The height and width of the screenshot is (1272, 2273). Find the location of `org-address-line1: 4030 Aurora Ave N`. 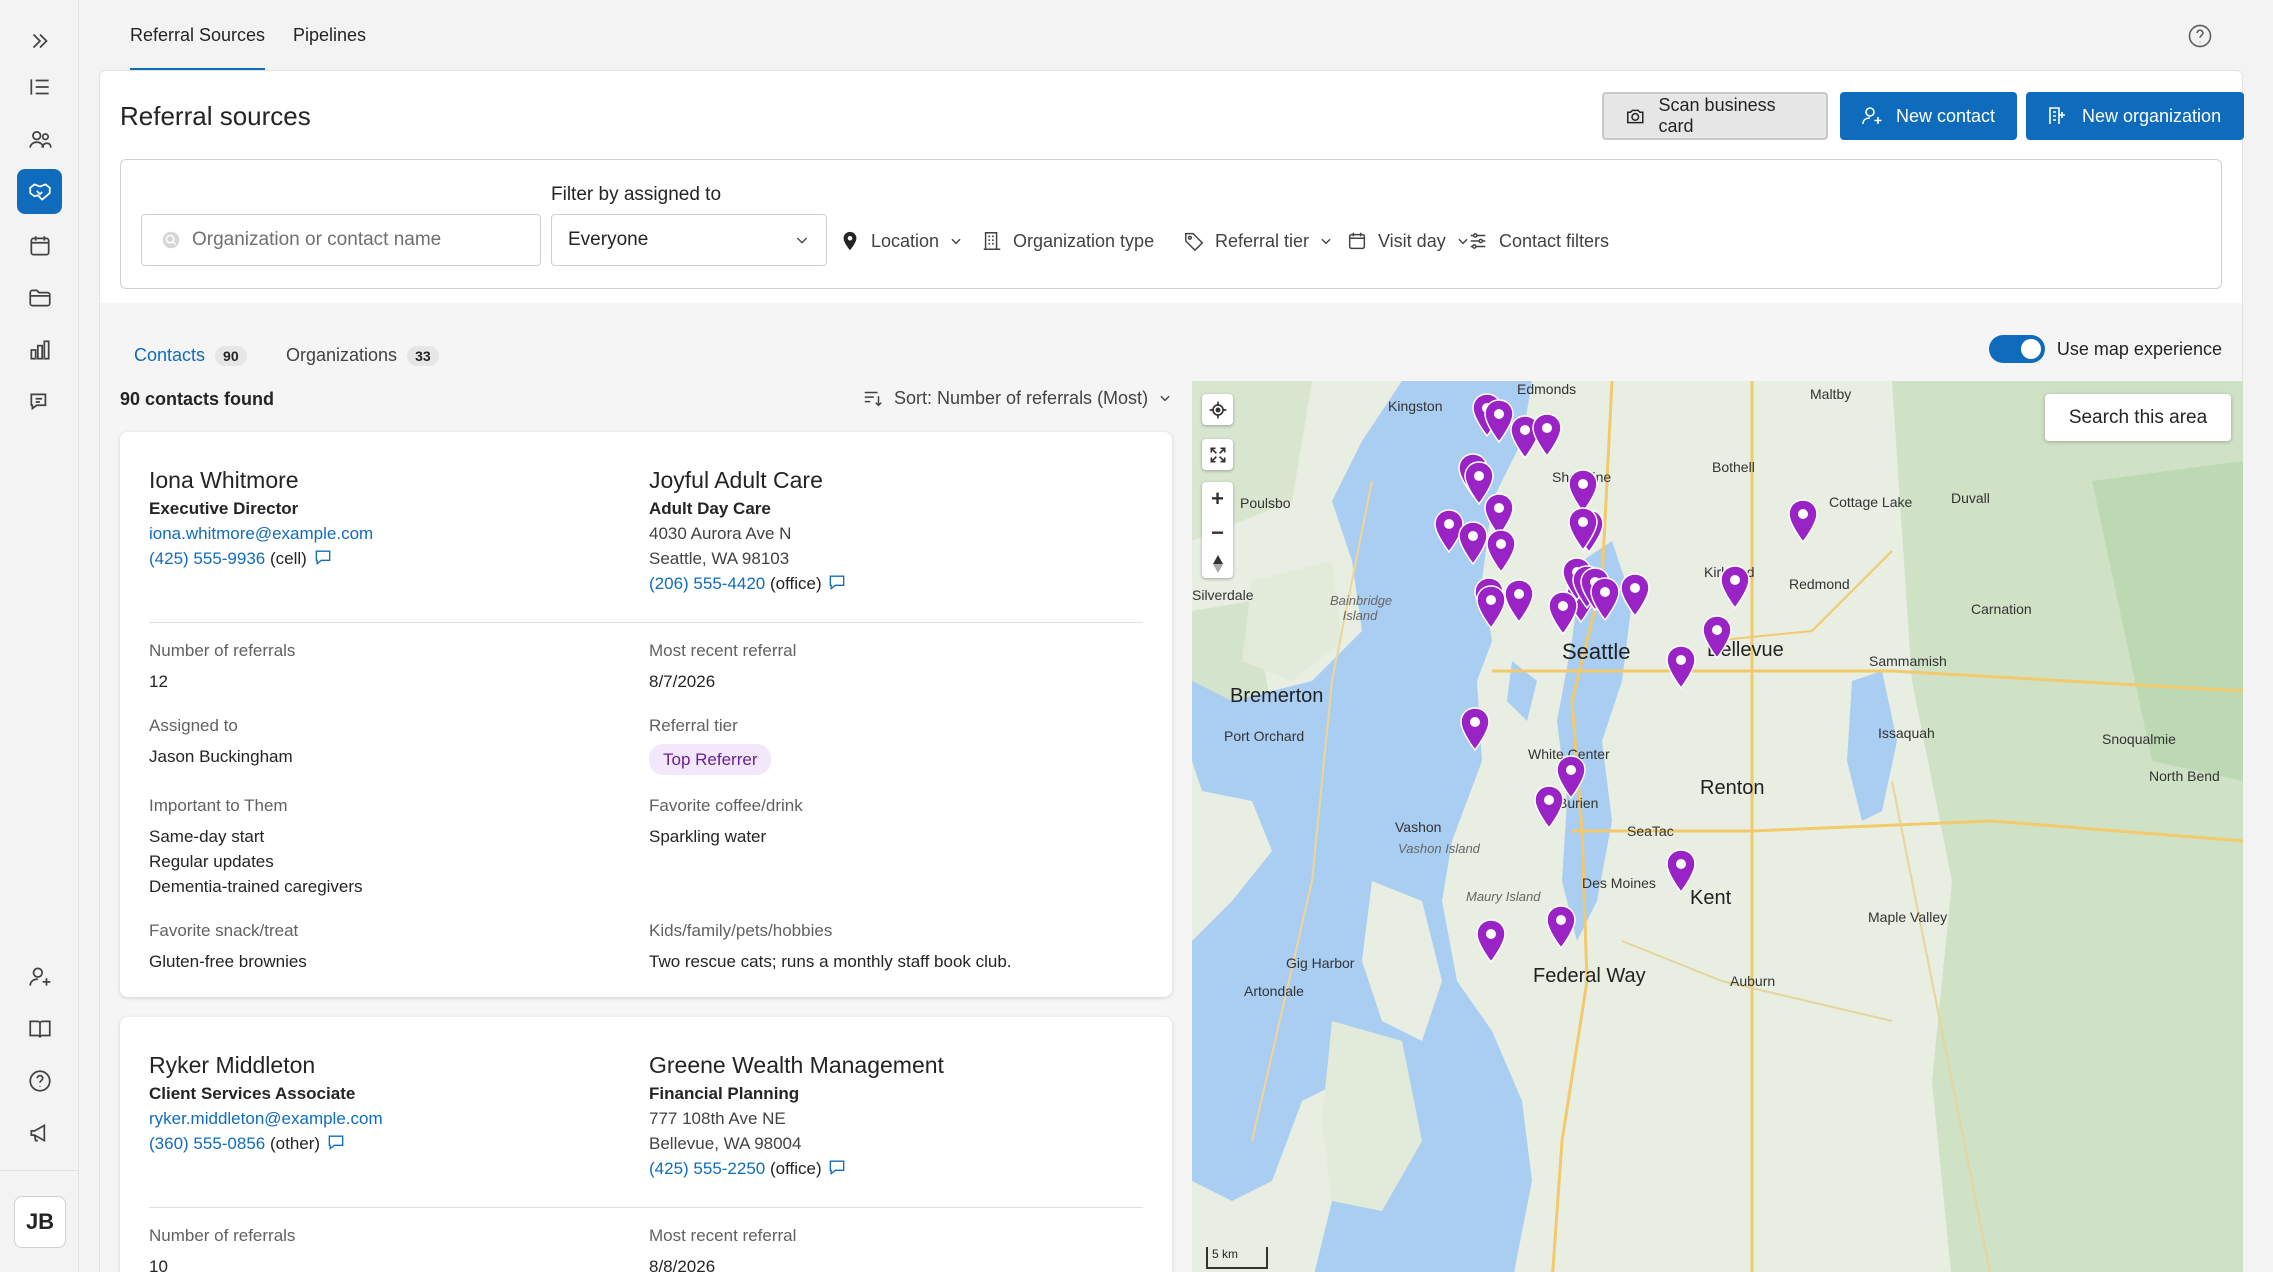

org-address-line1: 4030 Aurora Ave N is located at coordinates (720, 533).